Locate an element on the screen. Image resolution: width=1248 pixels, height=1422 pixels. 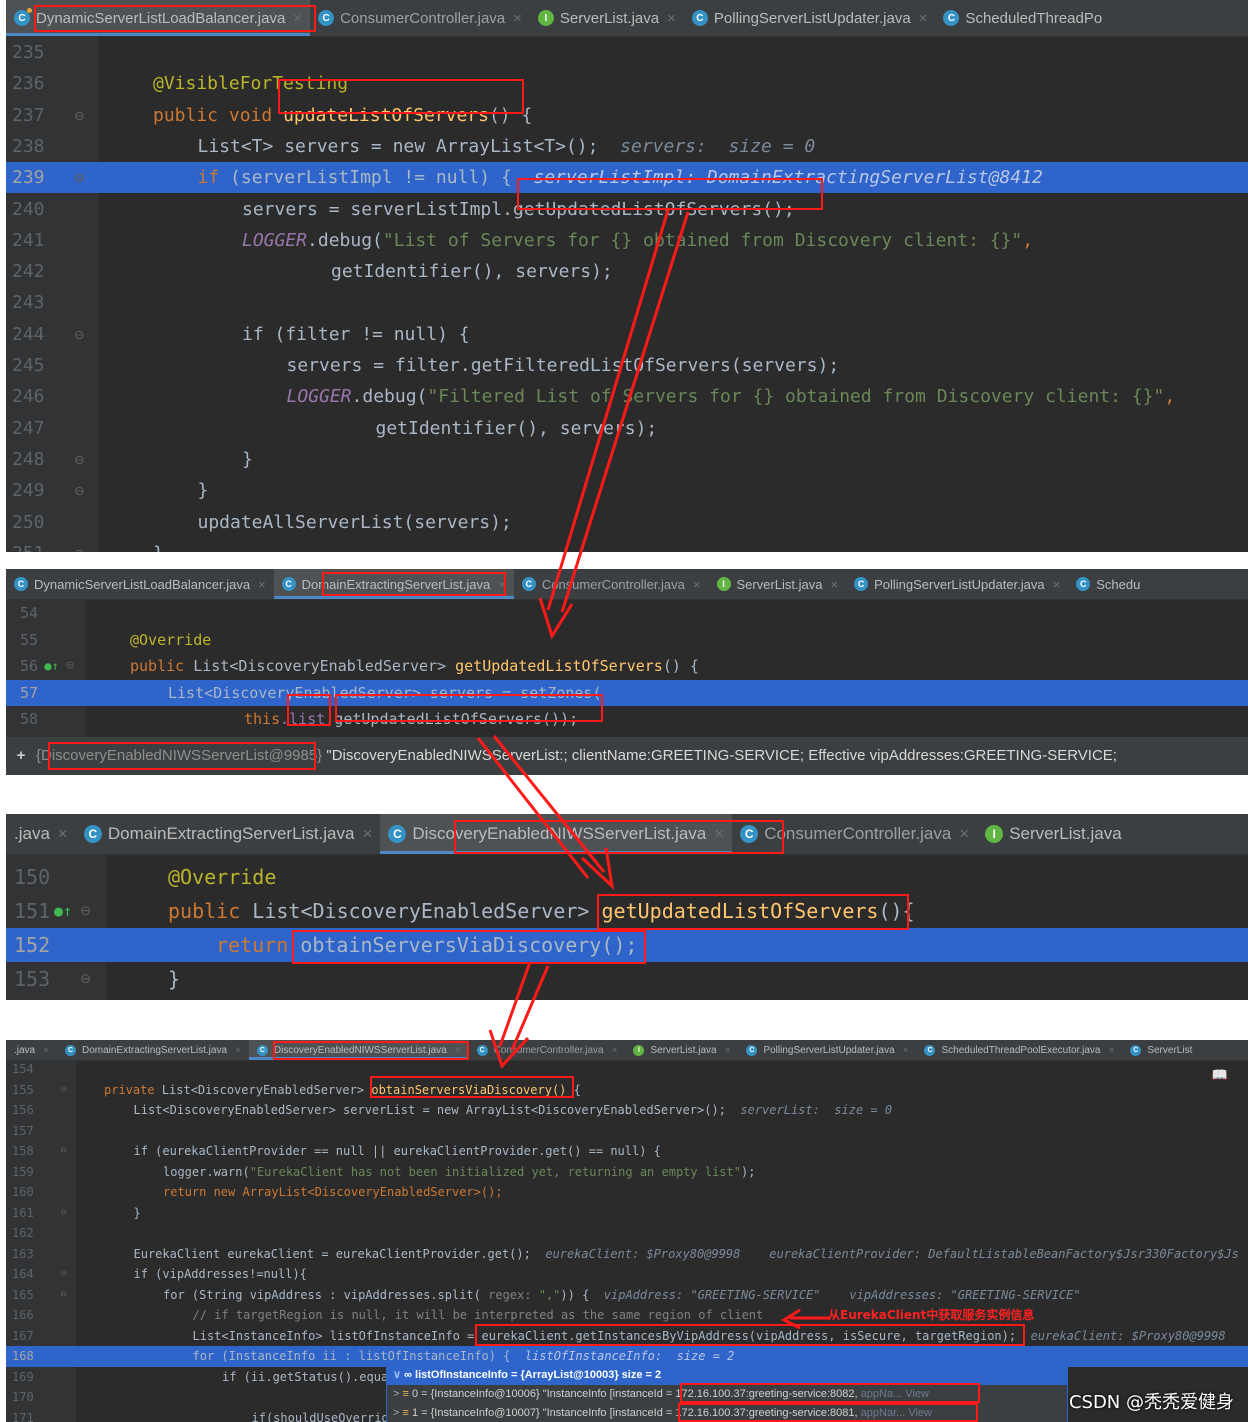
expand-plus-icon: + is located at coordinates (21, 756).